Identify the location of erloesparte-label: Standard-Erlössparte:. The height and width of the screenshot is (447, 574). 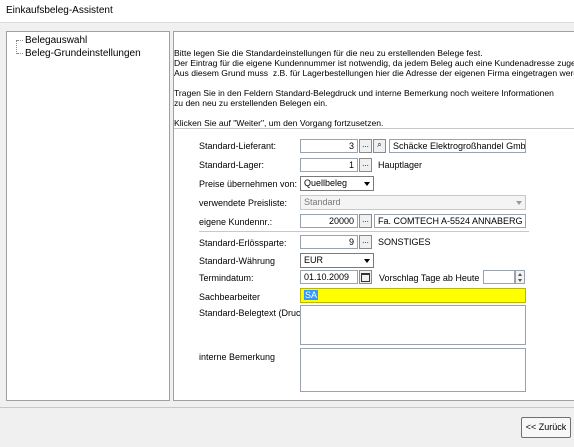
(243, 243).